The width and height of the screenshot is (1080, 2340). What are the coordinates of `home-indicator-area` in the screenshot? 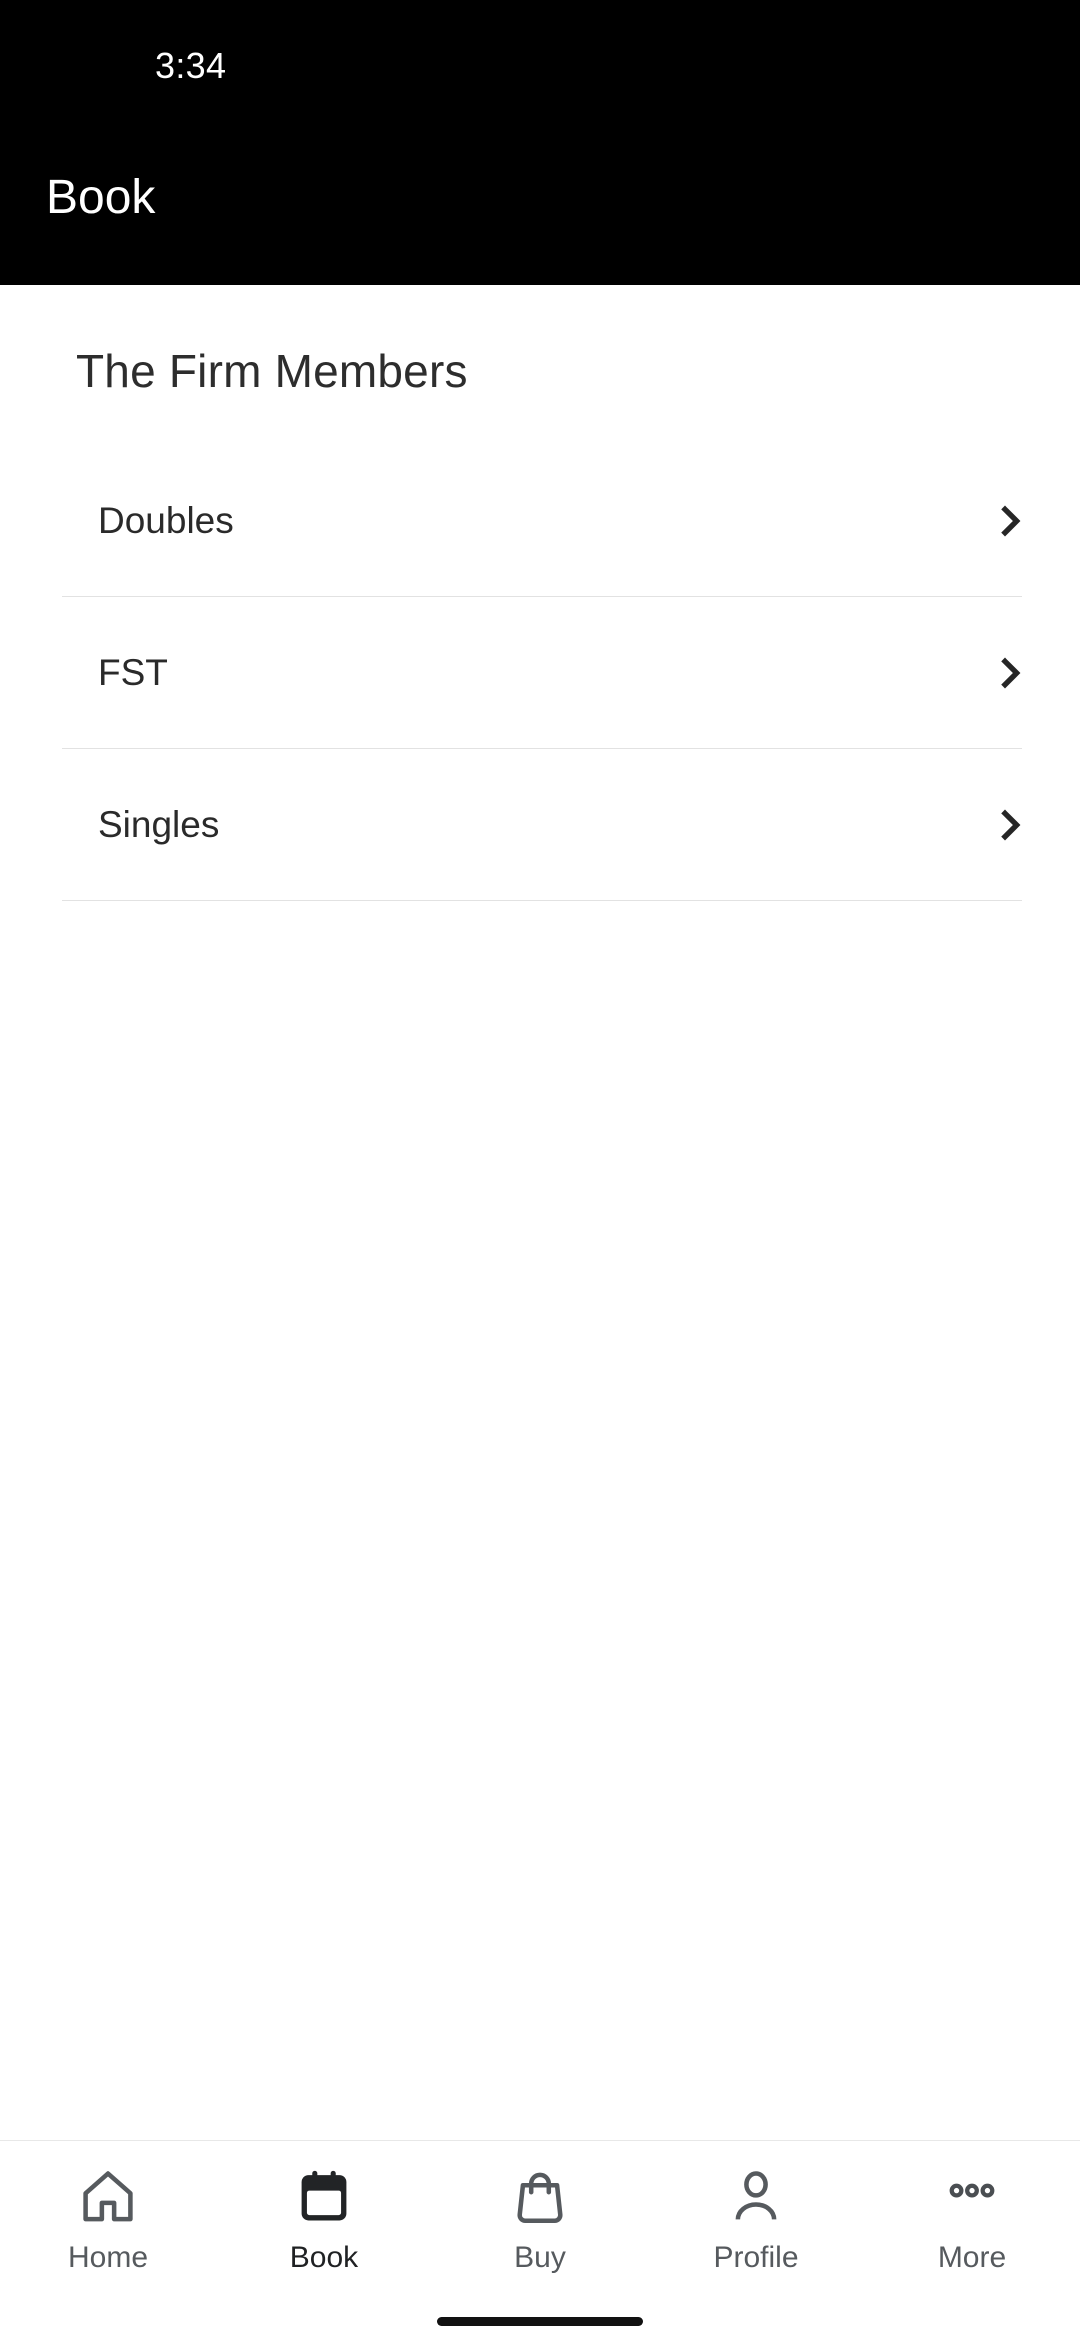 It's located at (540, 2321).